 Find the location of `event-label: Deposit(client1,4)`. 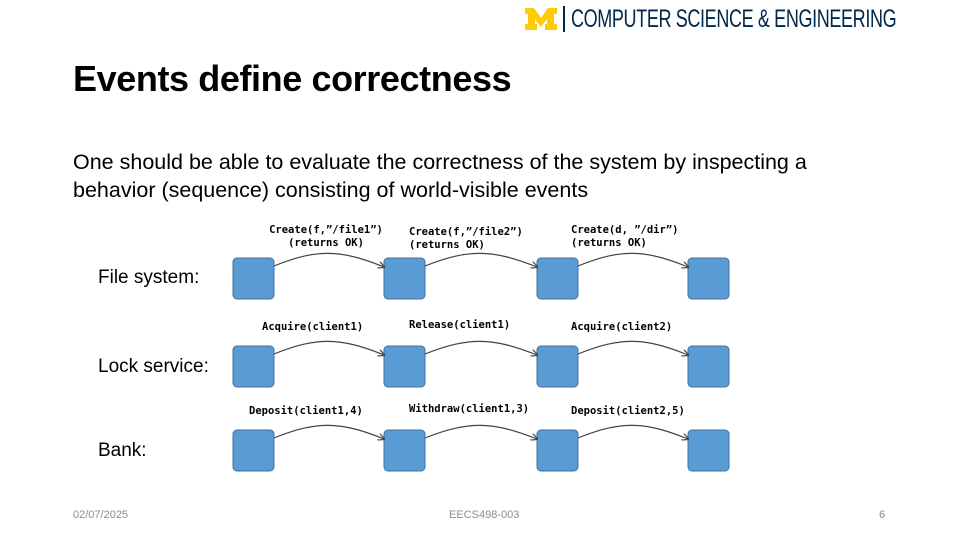

event-label: Deposit(client1,4) is located at coordinates (306, 411).